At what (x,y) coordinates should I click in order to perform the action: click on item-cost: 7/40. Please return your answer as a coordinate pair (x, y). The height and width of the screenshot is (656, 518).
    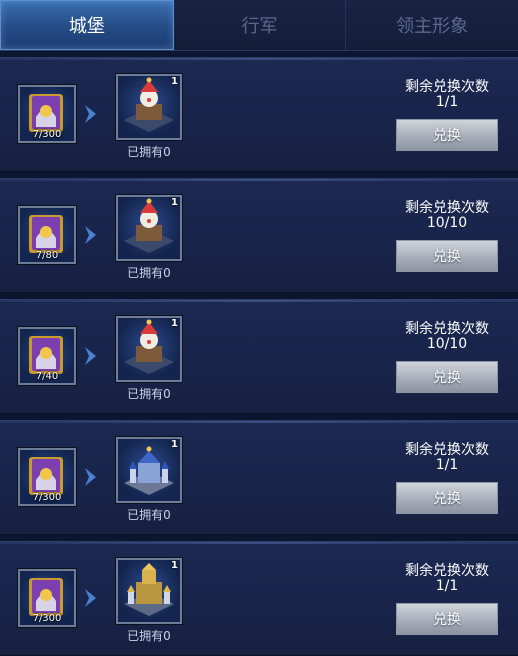
    Looking at the image, I should click on (47, 376).